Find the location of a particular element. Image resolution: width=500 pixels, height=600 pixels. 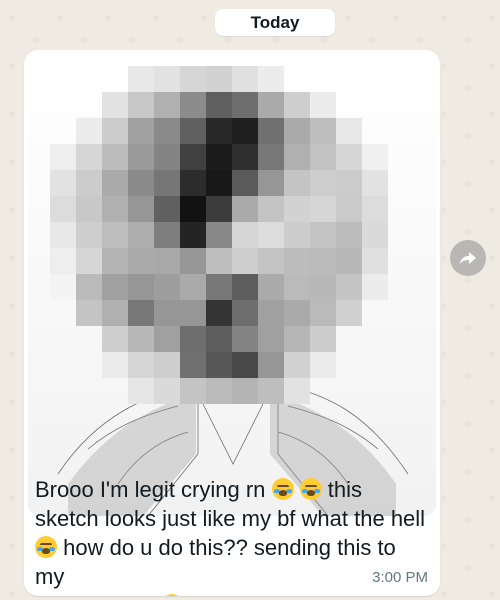

forward-arrow-icon is located at coordinates (468, 258).